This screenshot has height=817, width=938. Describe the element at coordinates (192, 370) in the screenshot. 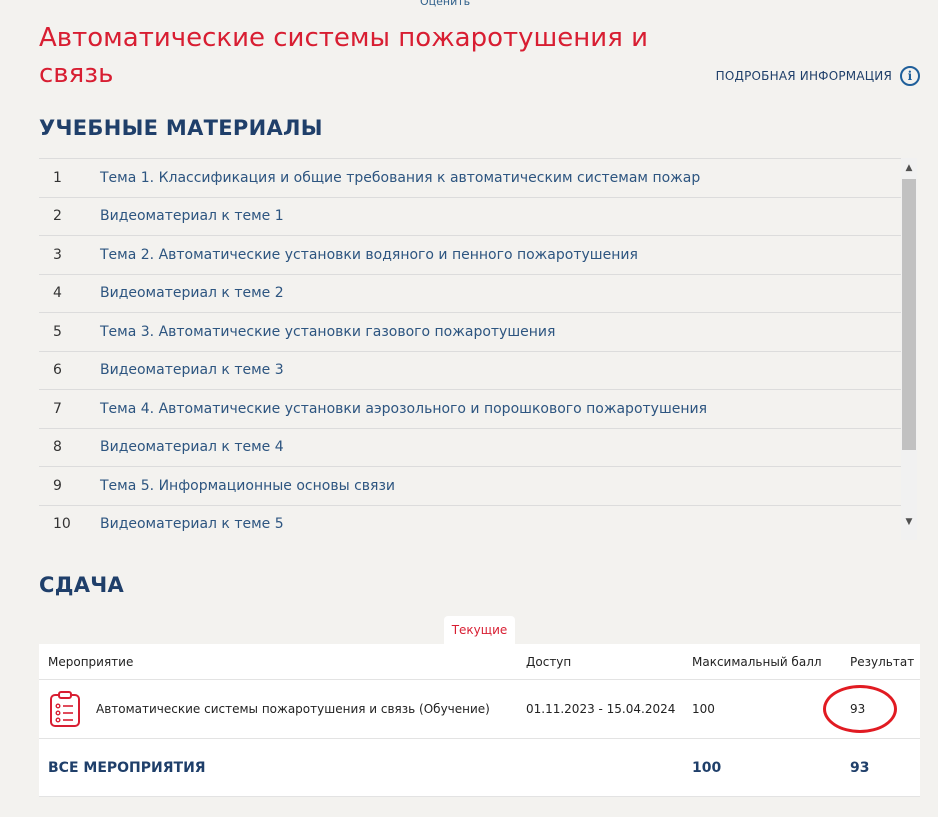

I see `item-title-link: Видеоматериал к теме 3` at that location.